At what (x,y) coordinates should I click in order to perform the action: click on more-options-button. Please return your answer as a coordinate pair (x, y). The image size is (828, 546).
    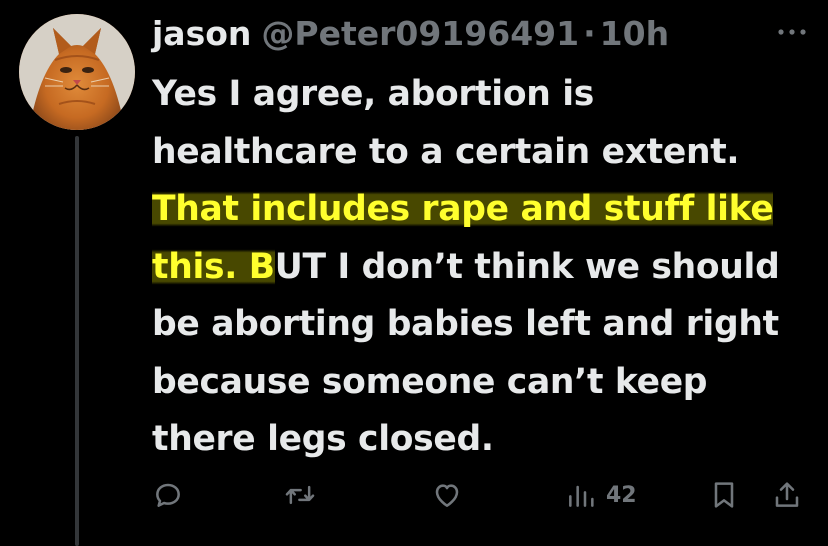
    Looking at the image, I should click on (792, 32).